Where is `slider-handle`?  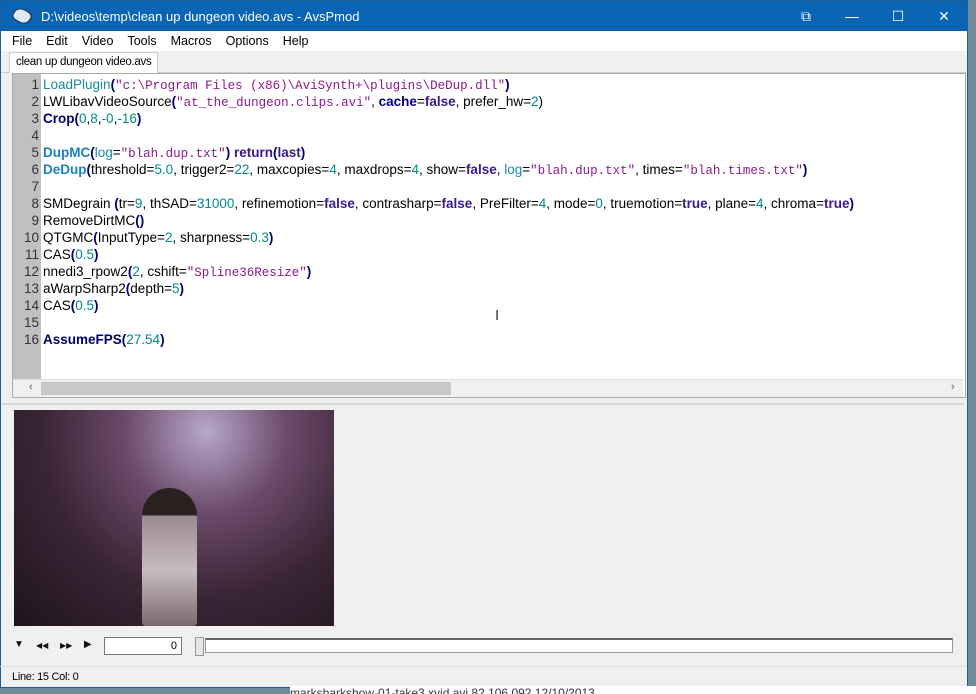 slider-handle is located at coordinates (199, 646).